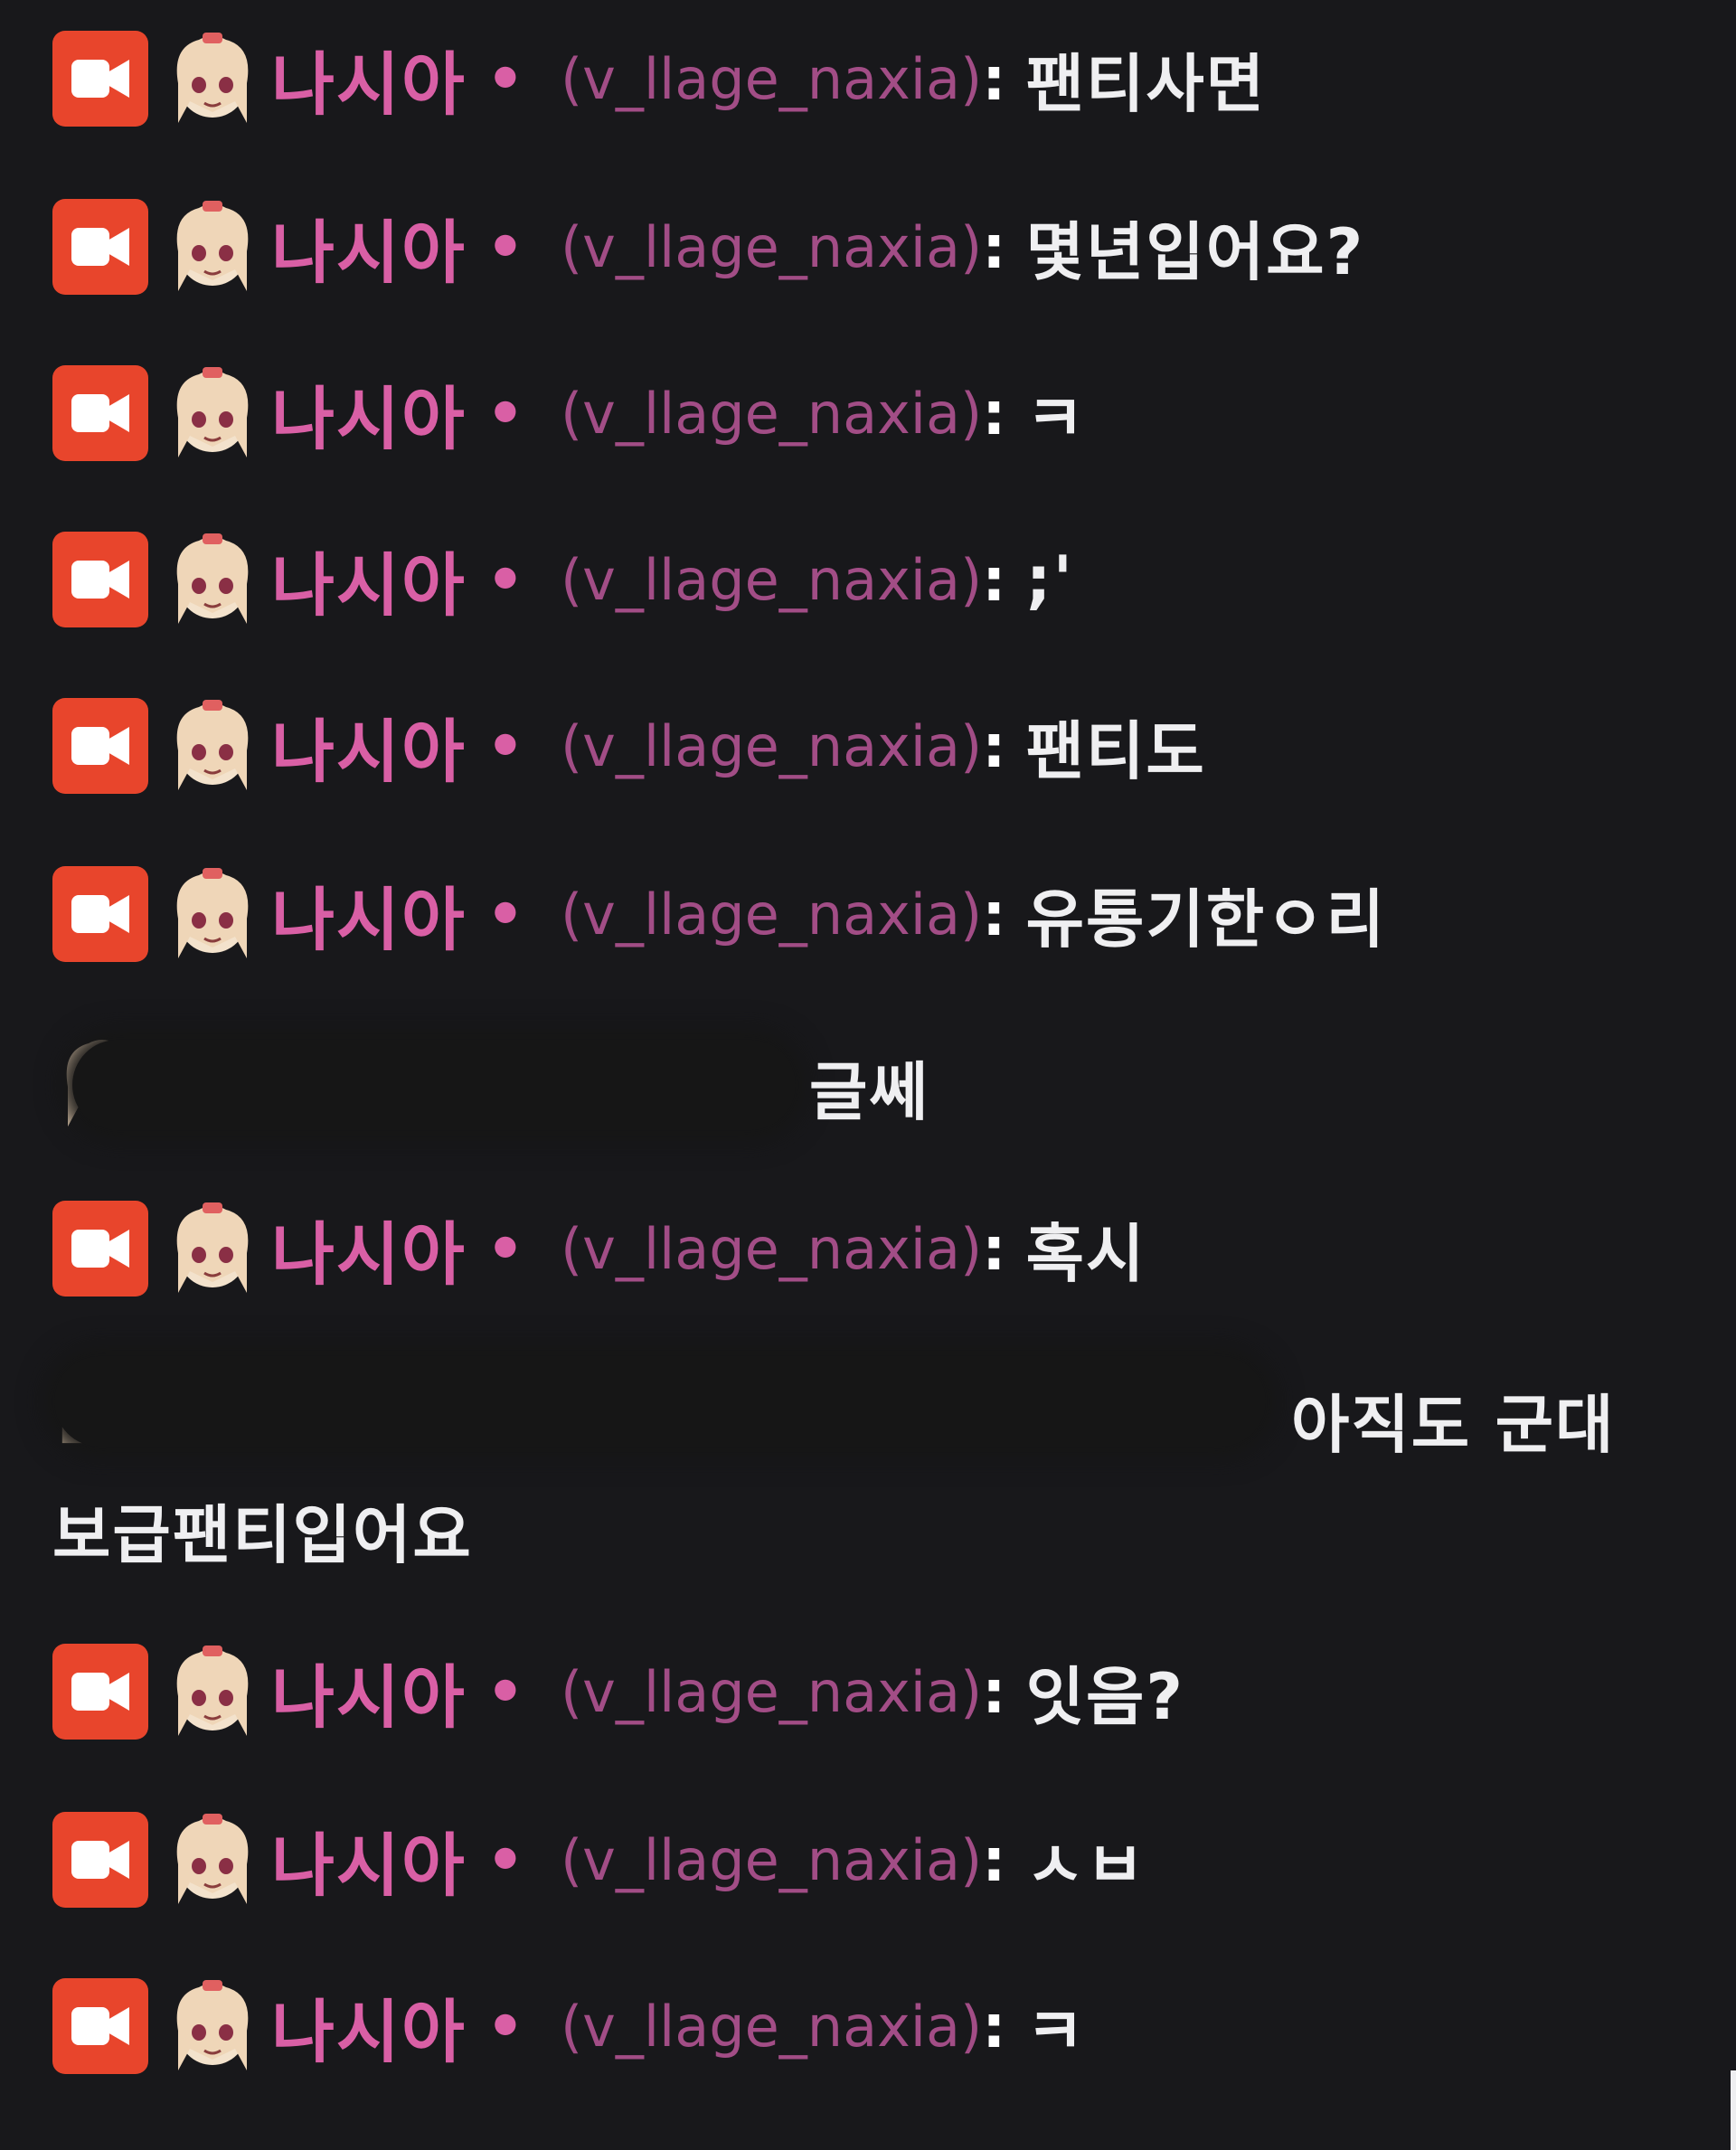 Image resolution: width=1736 pixels, height=2150 pixels. Describe the element at coordinates (1050, 579) in the screenshot. I see `message-text: ;'` at that location.